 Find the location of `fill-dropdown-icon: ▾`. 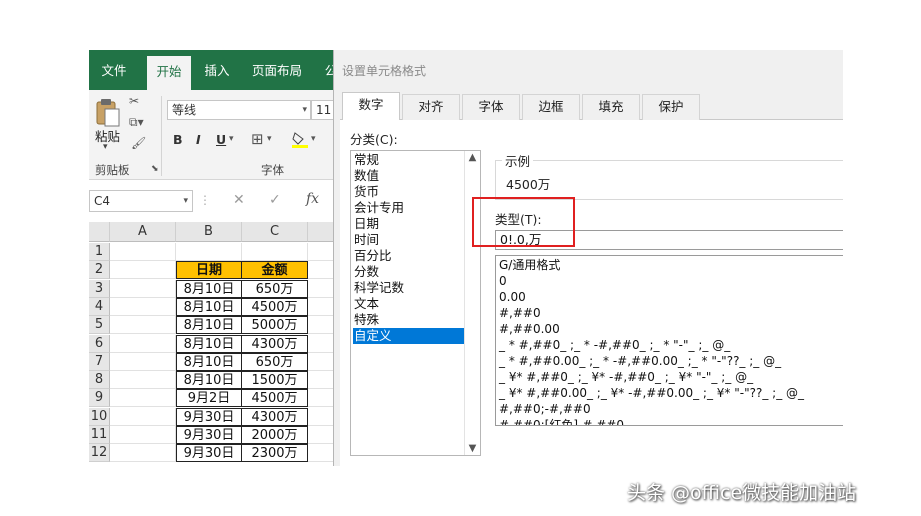

fill-dropdown-icon: ▾ is located at coordinates (313, 139).